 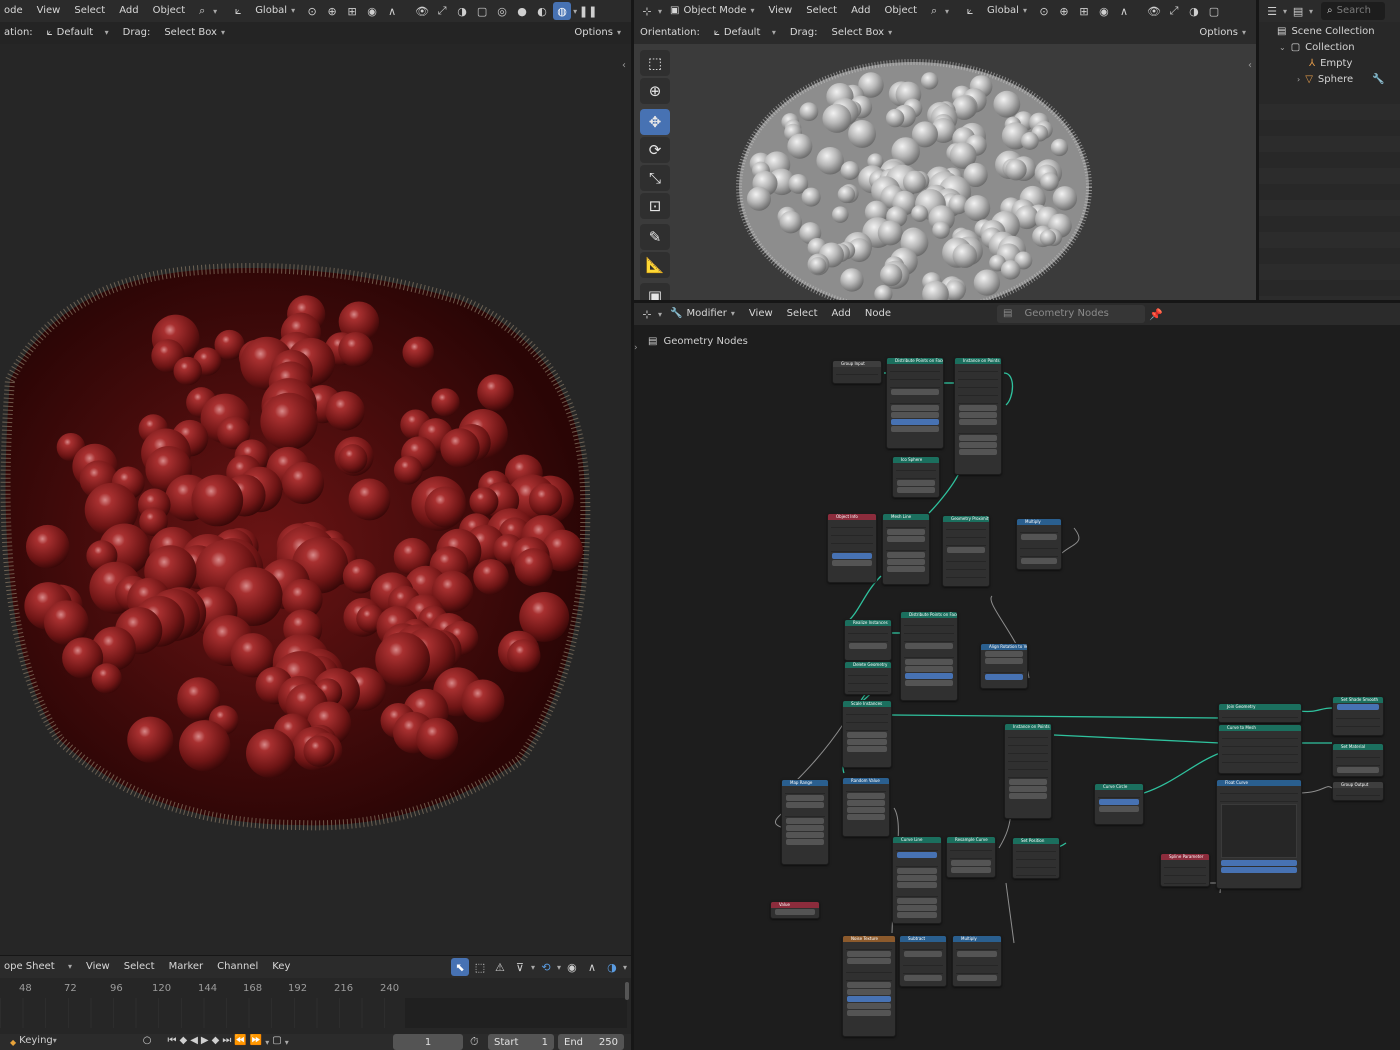 What do you see at coordinates (612, 967) in the screenshot?
I see `overlay-icon: ◑` at bounding box center [612, 967].